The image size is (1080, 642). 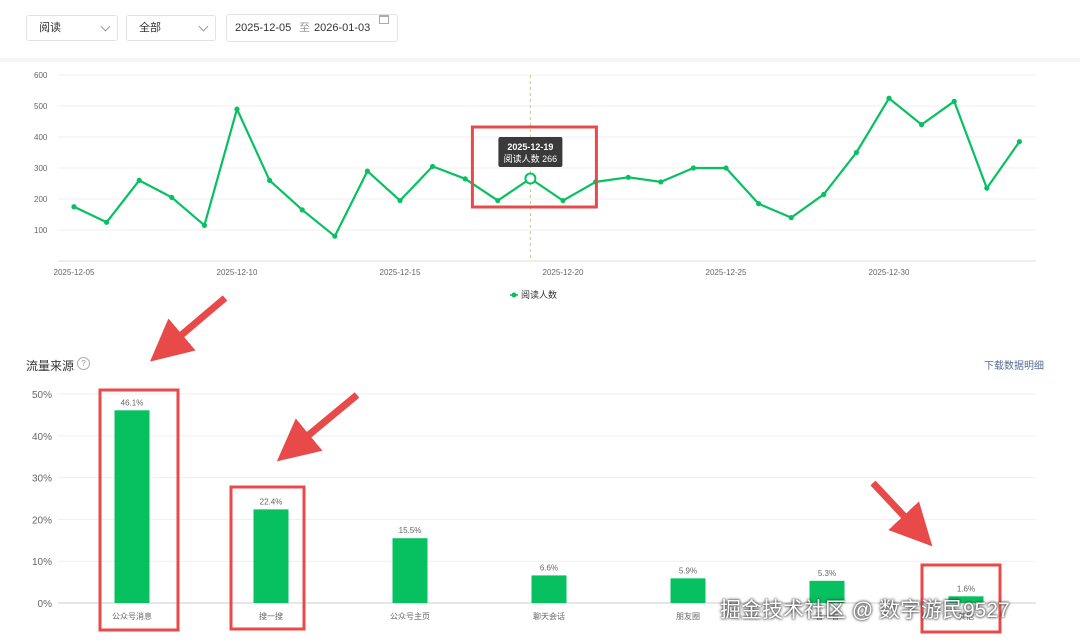 I want to click on download-details-link: 下载数据明细, so click(x=1014, y=364).